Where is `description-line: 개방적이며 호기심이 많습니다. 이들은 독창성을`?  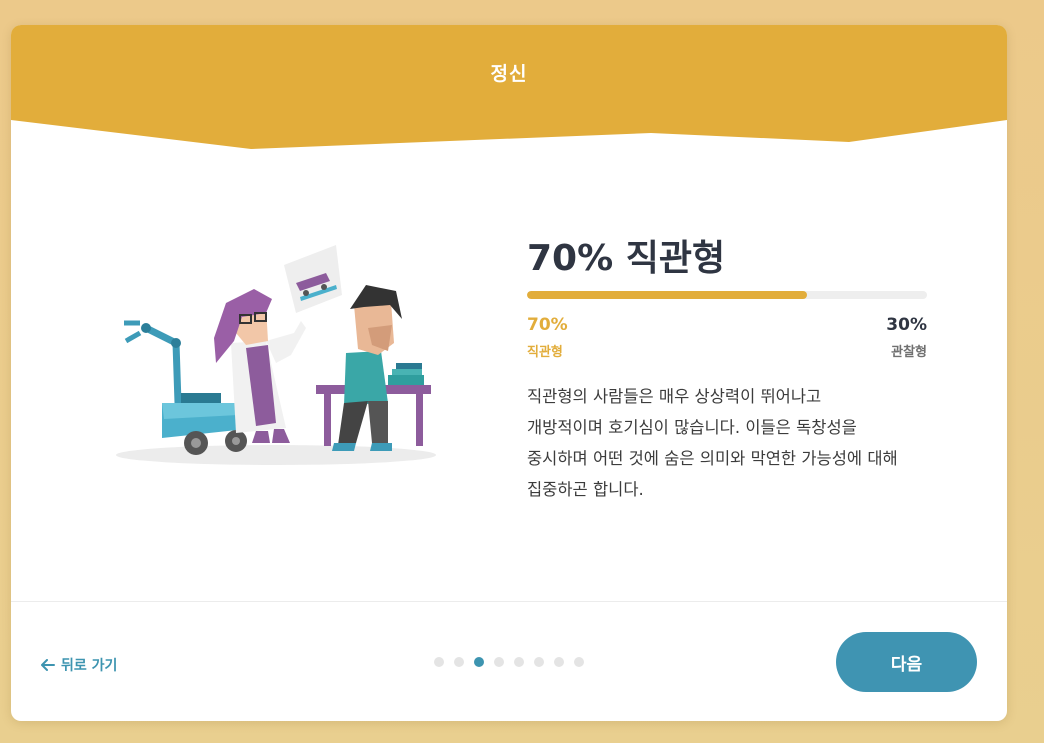
description-line: 개방적이며 호기심이 많습니다. 이들은 독창성을 is located at coordinates (692, 427).